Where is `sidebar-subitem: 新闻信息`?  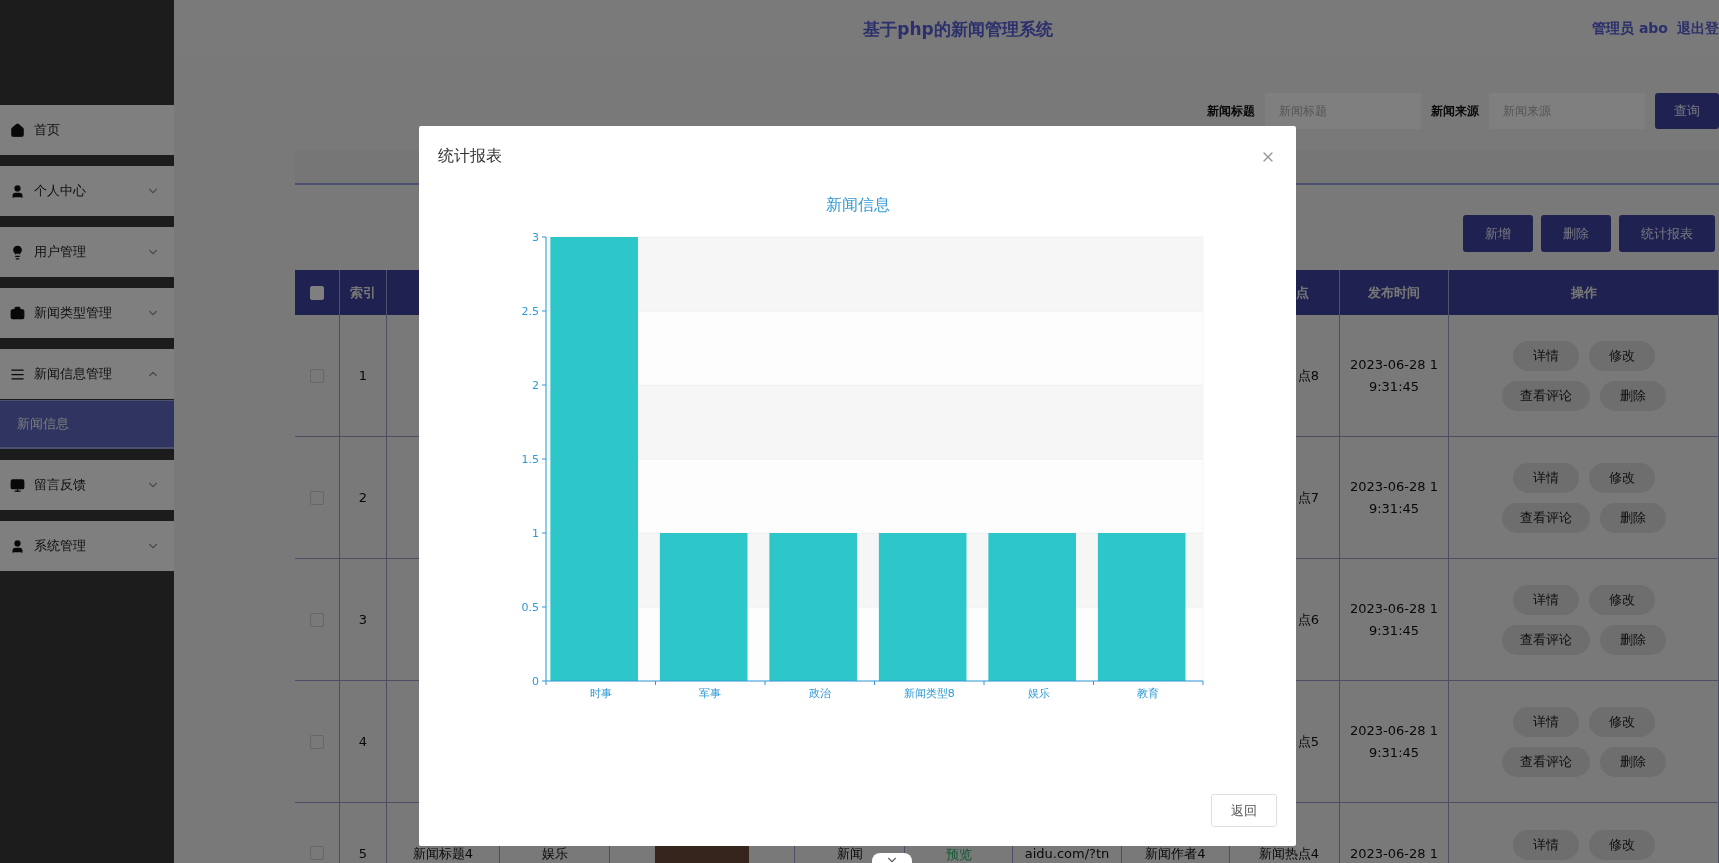
sidebar-subitem: 新闻信息 is located at coordinates (87, 424).